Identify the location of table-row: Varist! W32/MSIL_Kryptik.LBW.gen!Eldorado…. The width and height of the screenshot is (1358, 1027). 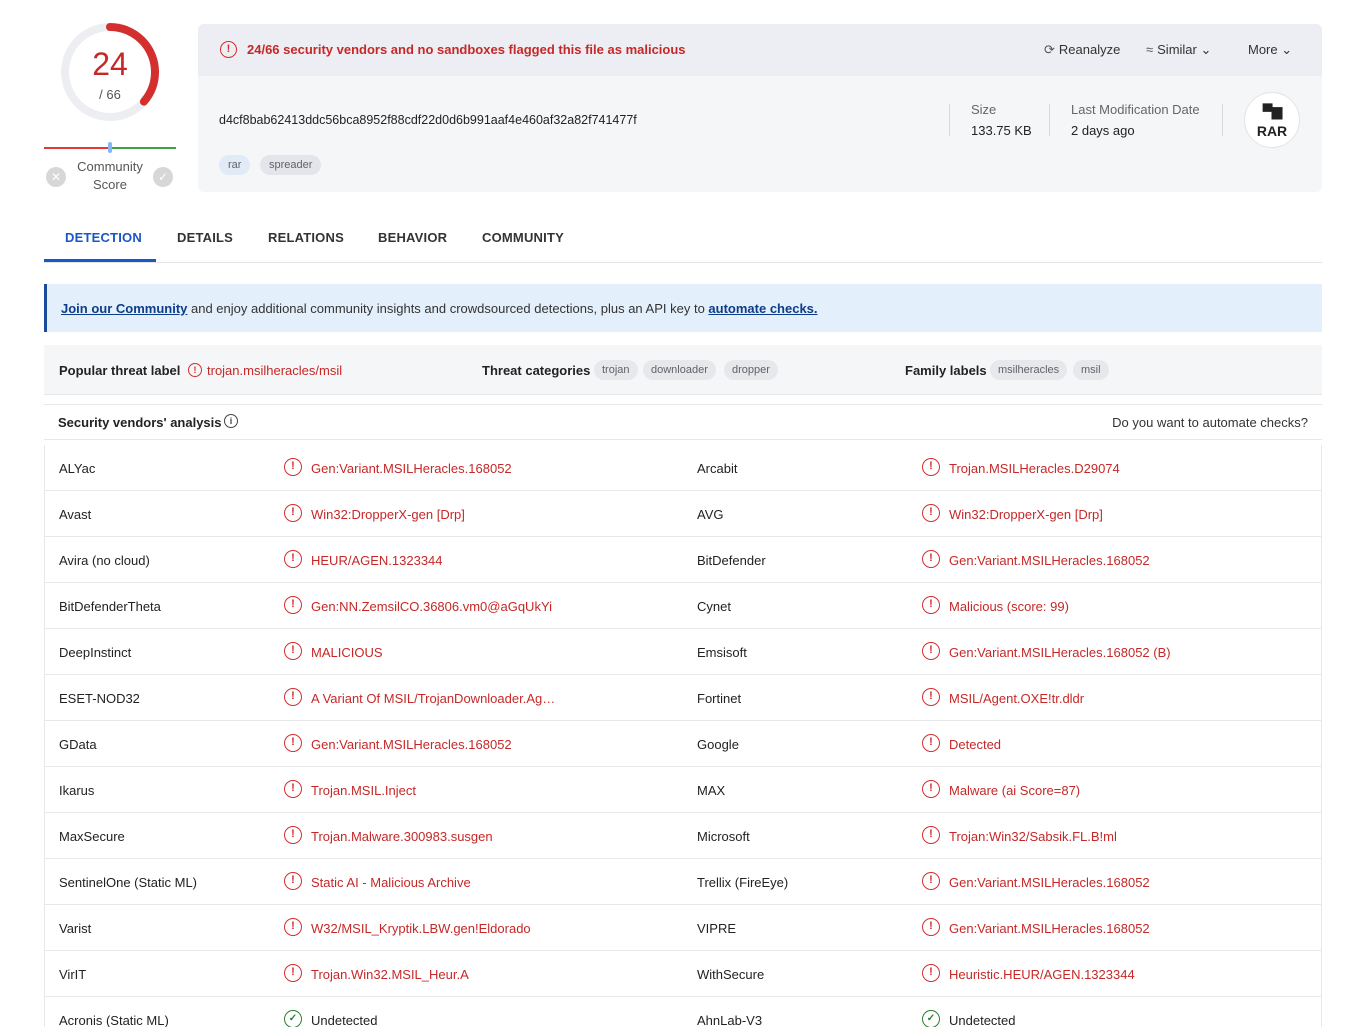
(683, 928).